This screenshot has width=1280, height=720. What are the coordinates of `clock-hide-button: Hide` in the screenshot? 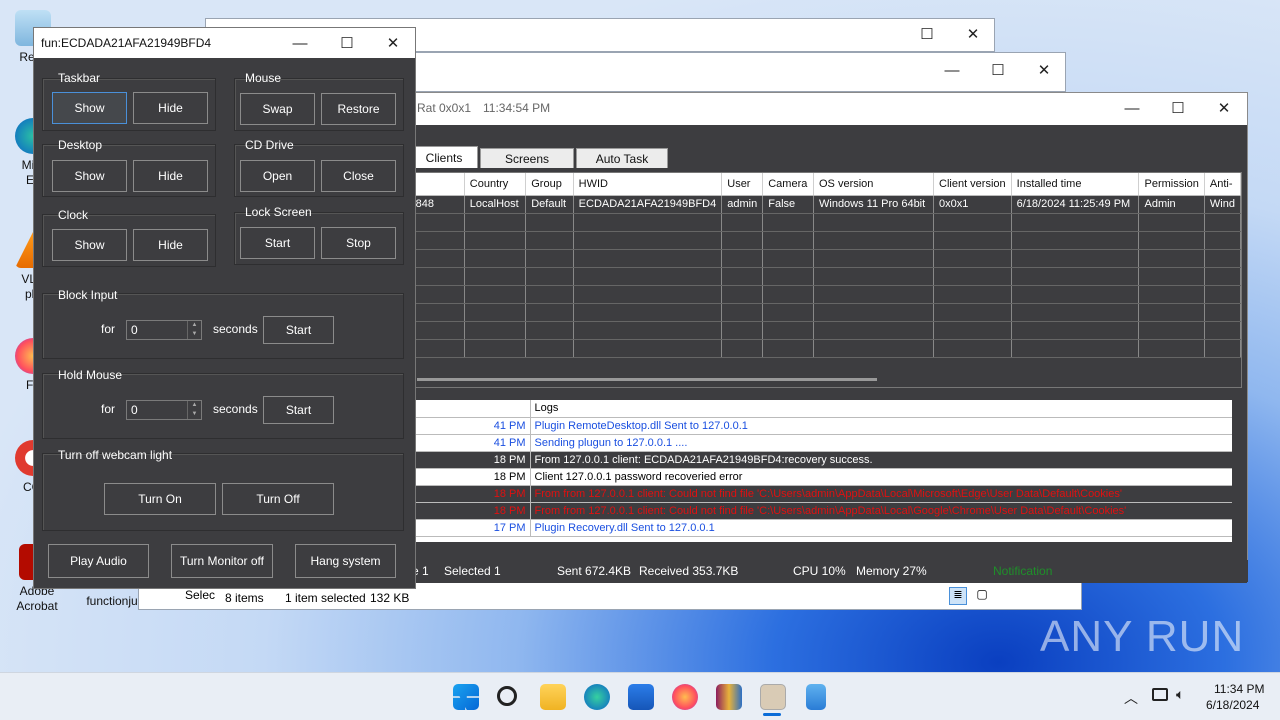 It's located at (170, 245).